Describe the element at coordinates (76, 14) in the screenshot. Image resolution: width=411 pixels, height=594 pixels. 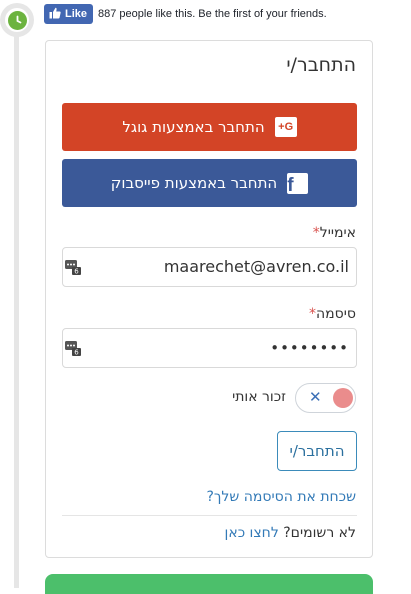
I see `facebook-like-label: Like` at that location.